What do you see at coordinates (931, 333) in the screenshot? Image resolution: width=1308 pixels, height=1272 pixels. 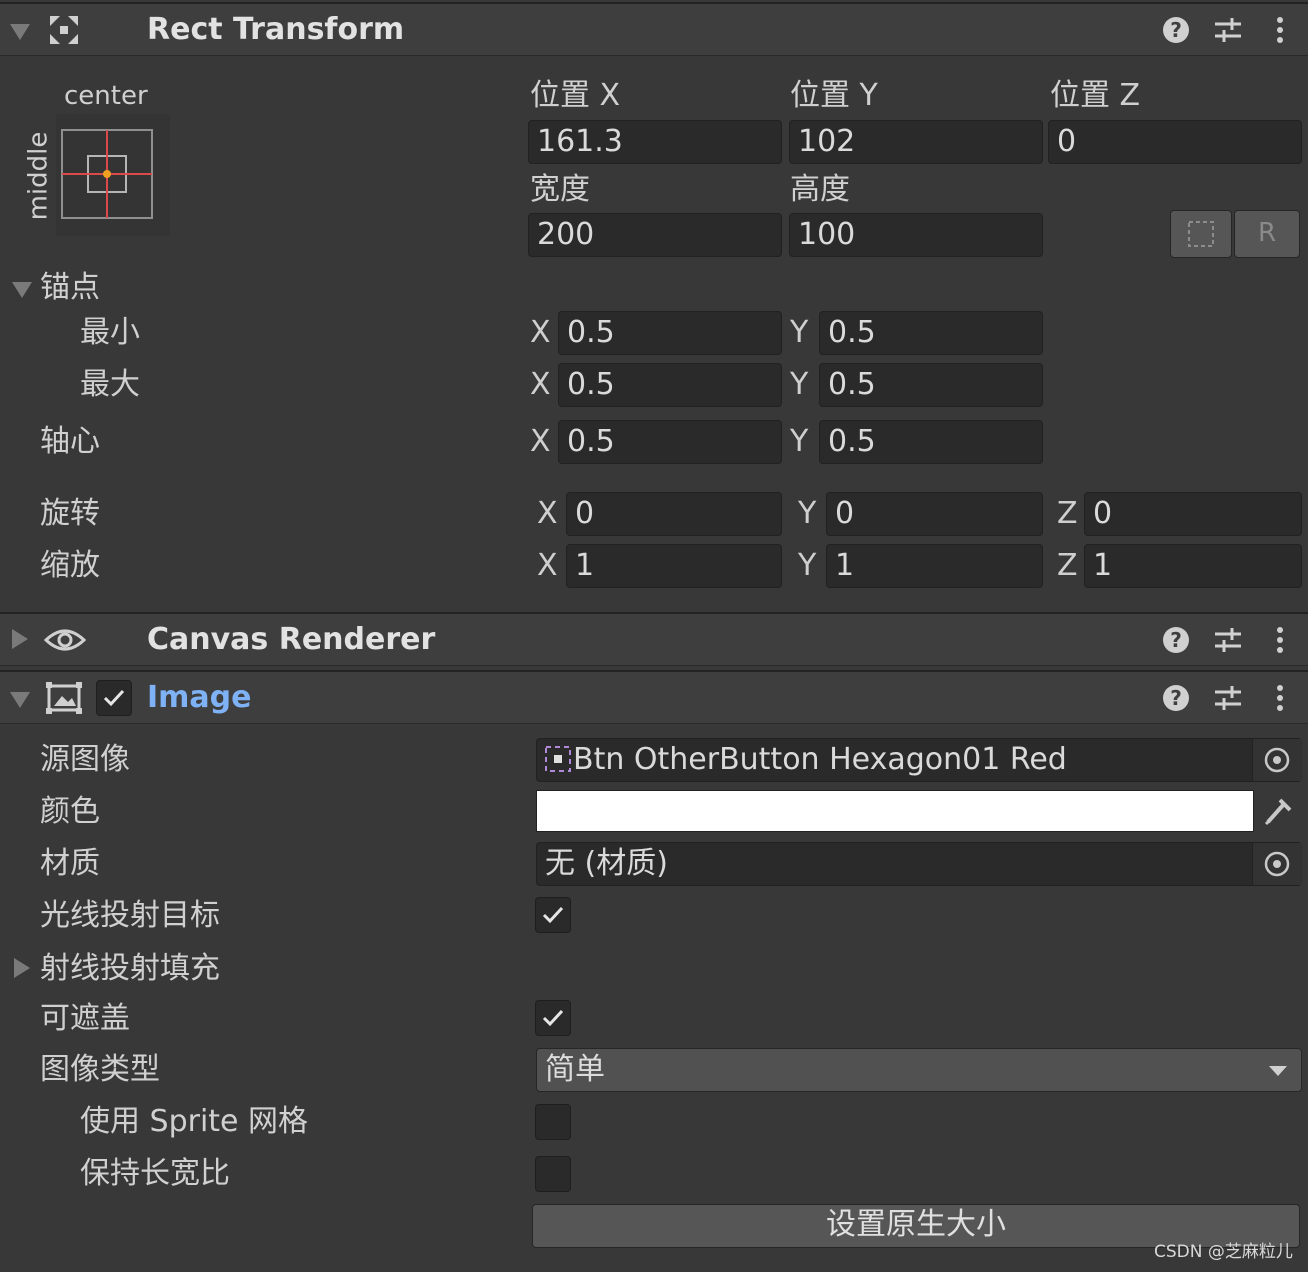 I see `anchor-min-y-field: 0.5` at bounding box center [931, 333].